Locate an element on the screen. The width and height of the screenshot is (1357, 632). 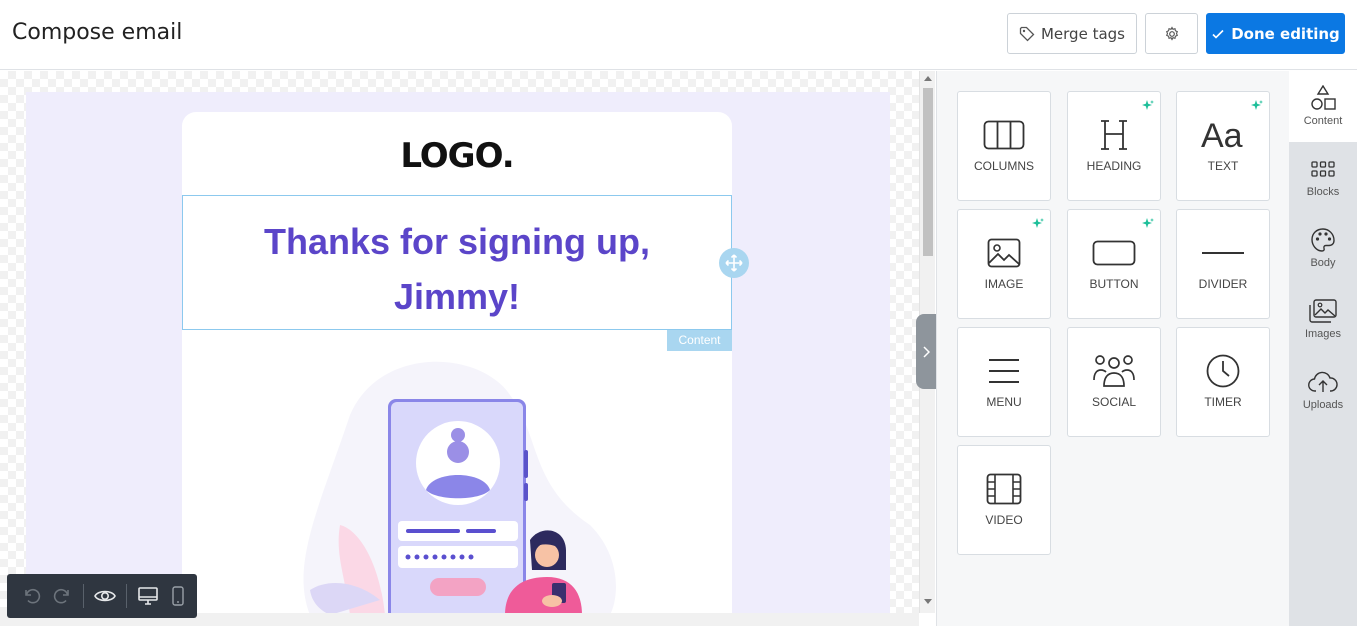
selected-heading-block: Thanks for signing up, Jimmy! is located at coordinates (457, 262).